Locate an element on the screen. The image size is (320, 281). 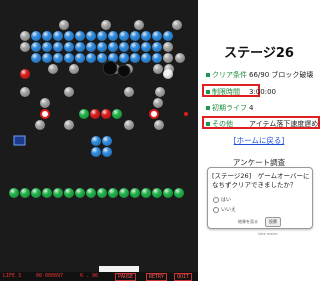
score-counter: 00 000897 is located at coordinates (50, 276).